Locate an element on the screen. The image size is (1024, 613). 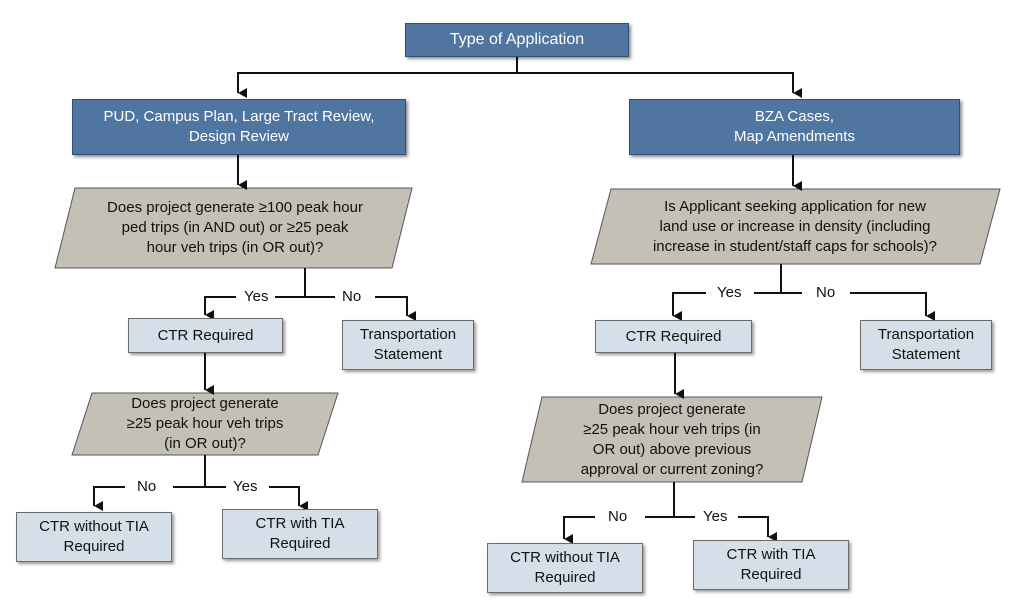
left-q1-yes-label: Yes is located at coordinates (256, 297).